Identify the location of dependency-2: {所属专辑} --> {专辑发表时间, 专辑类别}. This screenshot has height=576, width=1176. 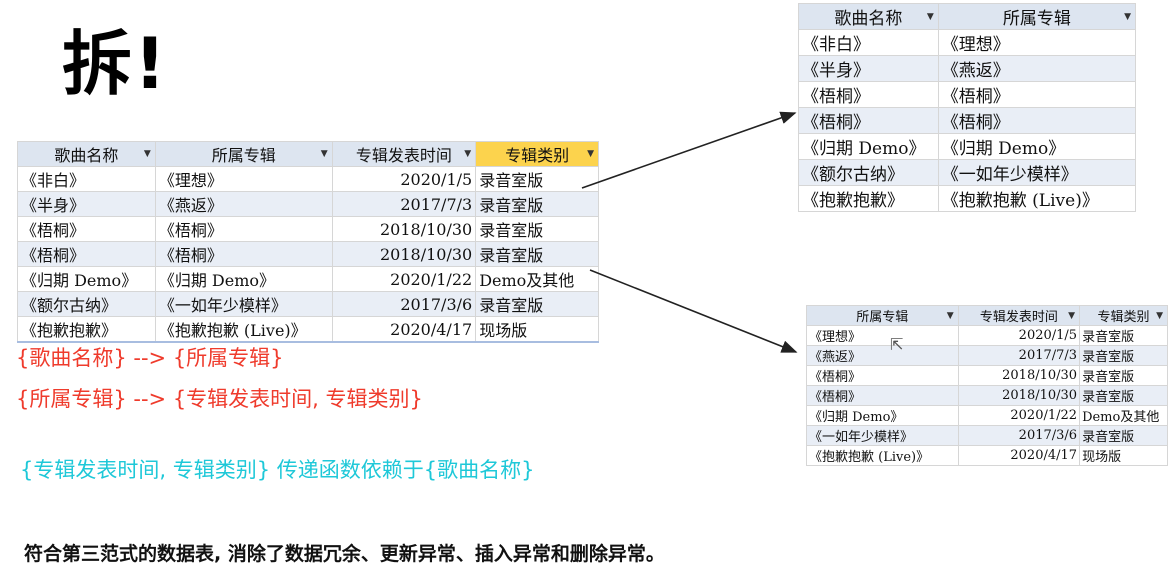
(219, 399).